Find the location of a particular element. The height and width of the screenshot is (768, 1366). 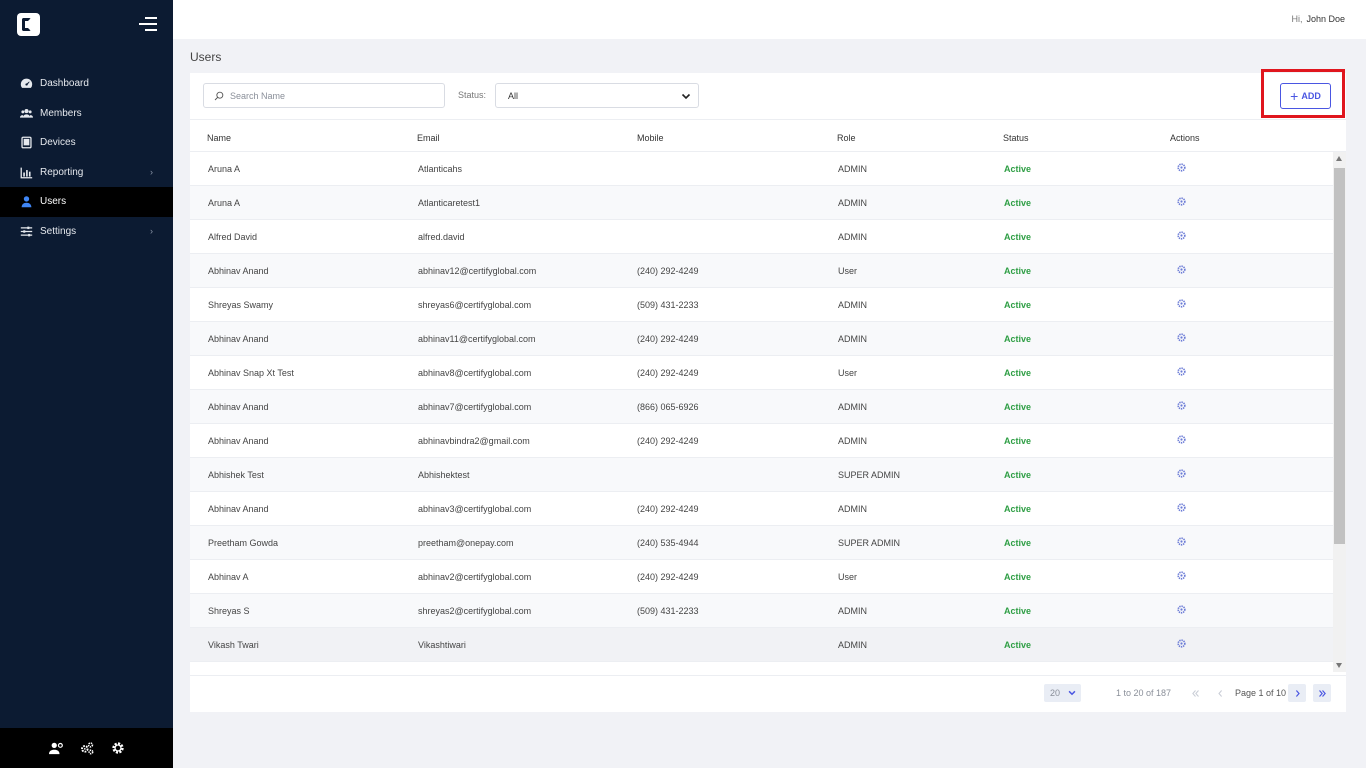

sidebar-item-label: Members is located at coordinates (61, 113).